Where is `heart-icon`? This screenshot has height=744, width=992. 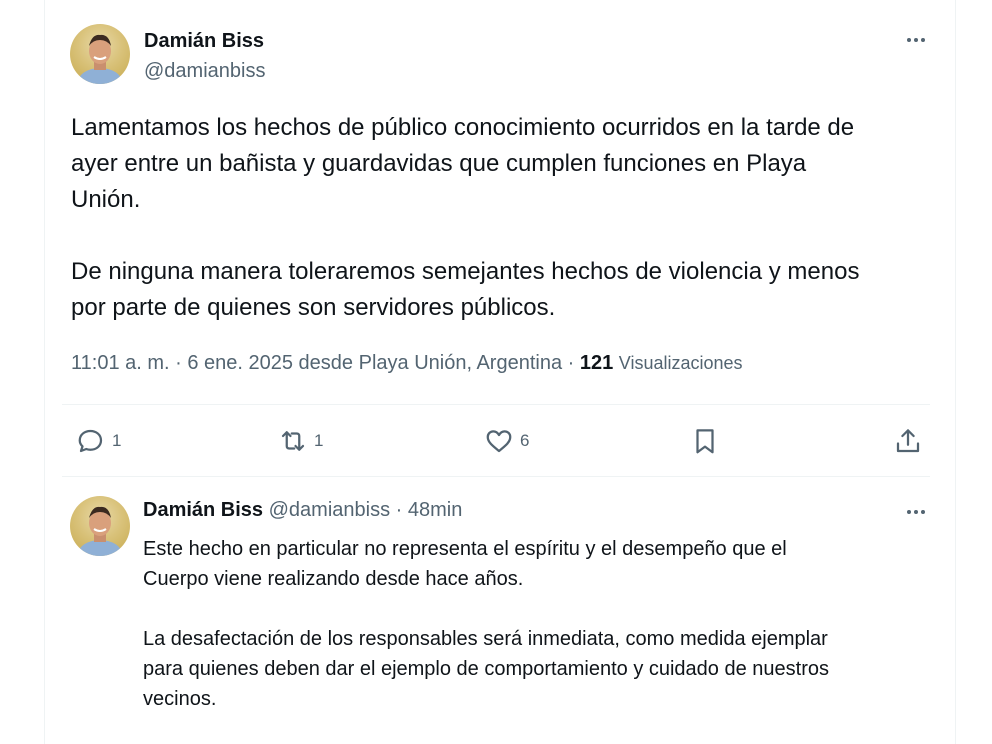
heart-icon is located at coordinates (499, 441).